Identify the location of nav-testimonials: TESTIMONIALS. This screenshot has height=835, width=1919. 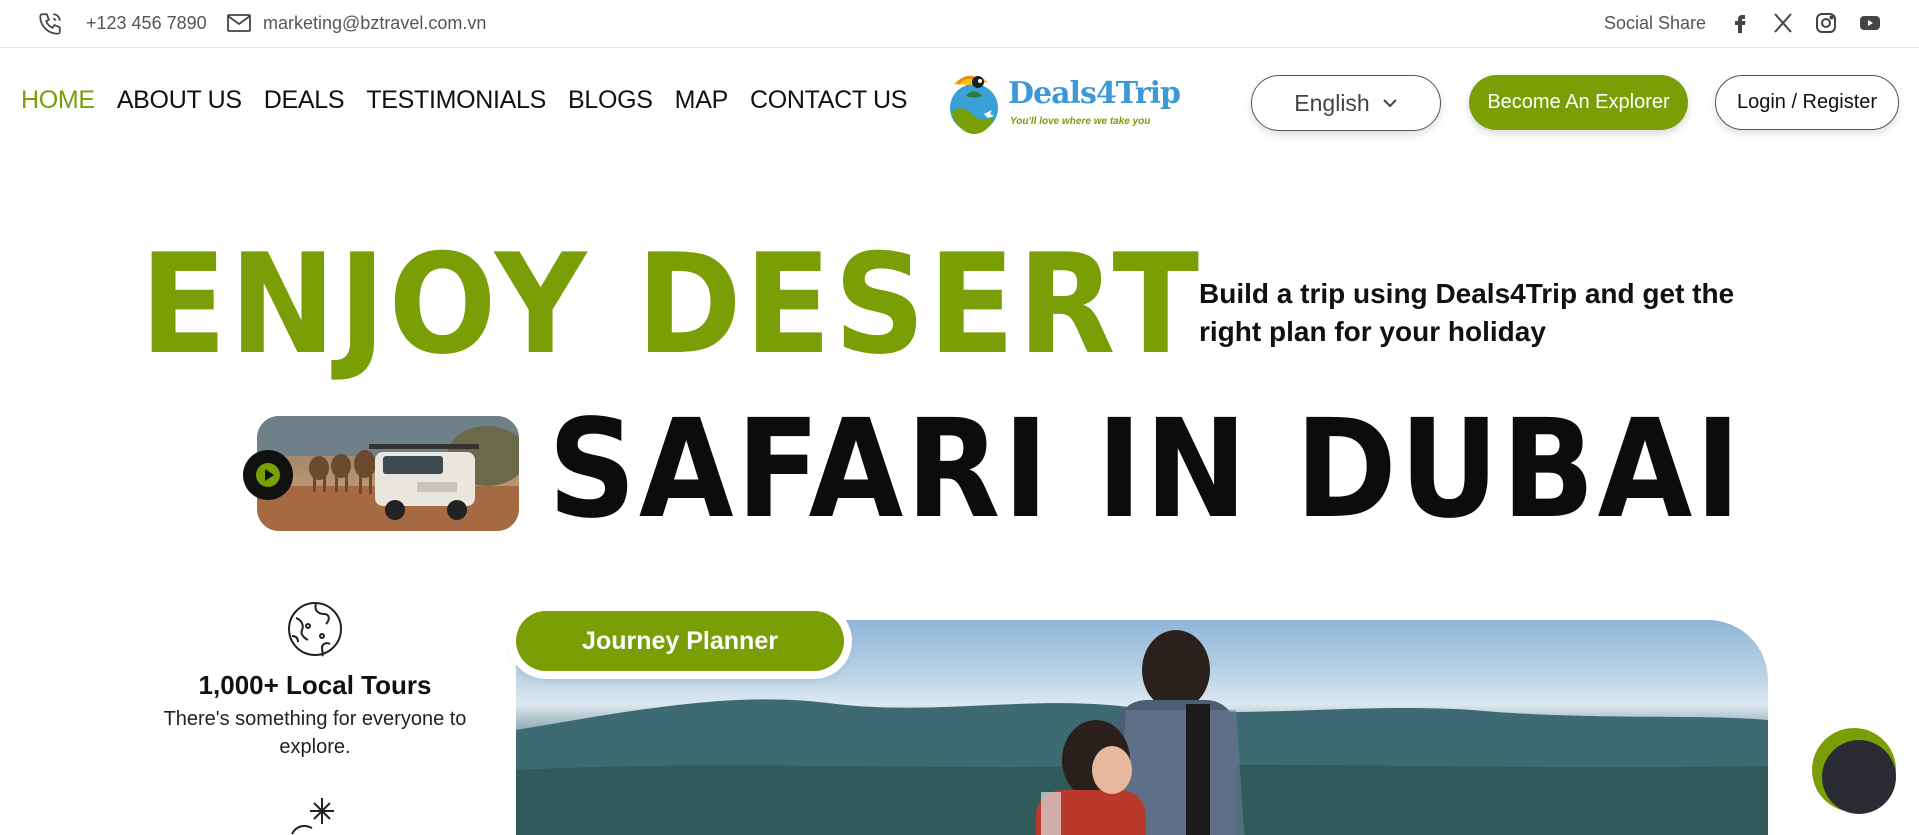
(456, 100).